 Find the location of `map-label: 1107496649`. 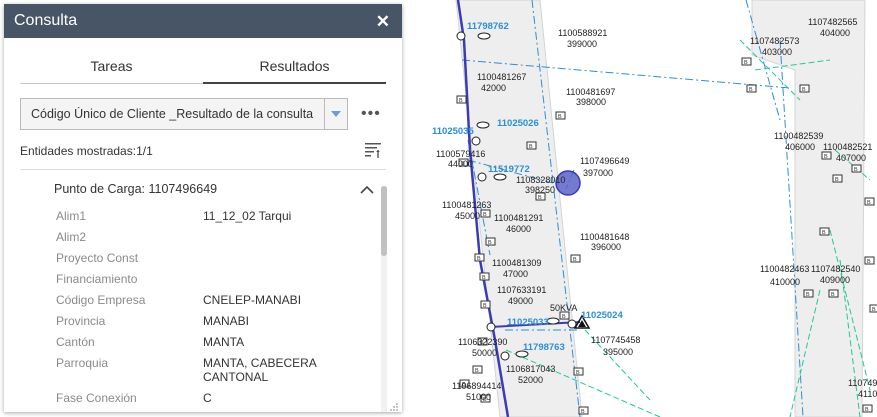

map-label: 1107496649 is located at coordinates (604, 161).